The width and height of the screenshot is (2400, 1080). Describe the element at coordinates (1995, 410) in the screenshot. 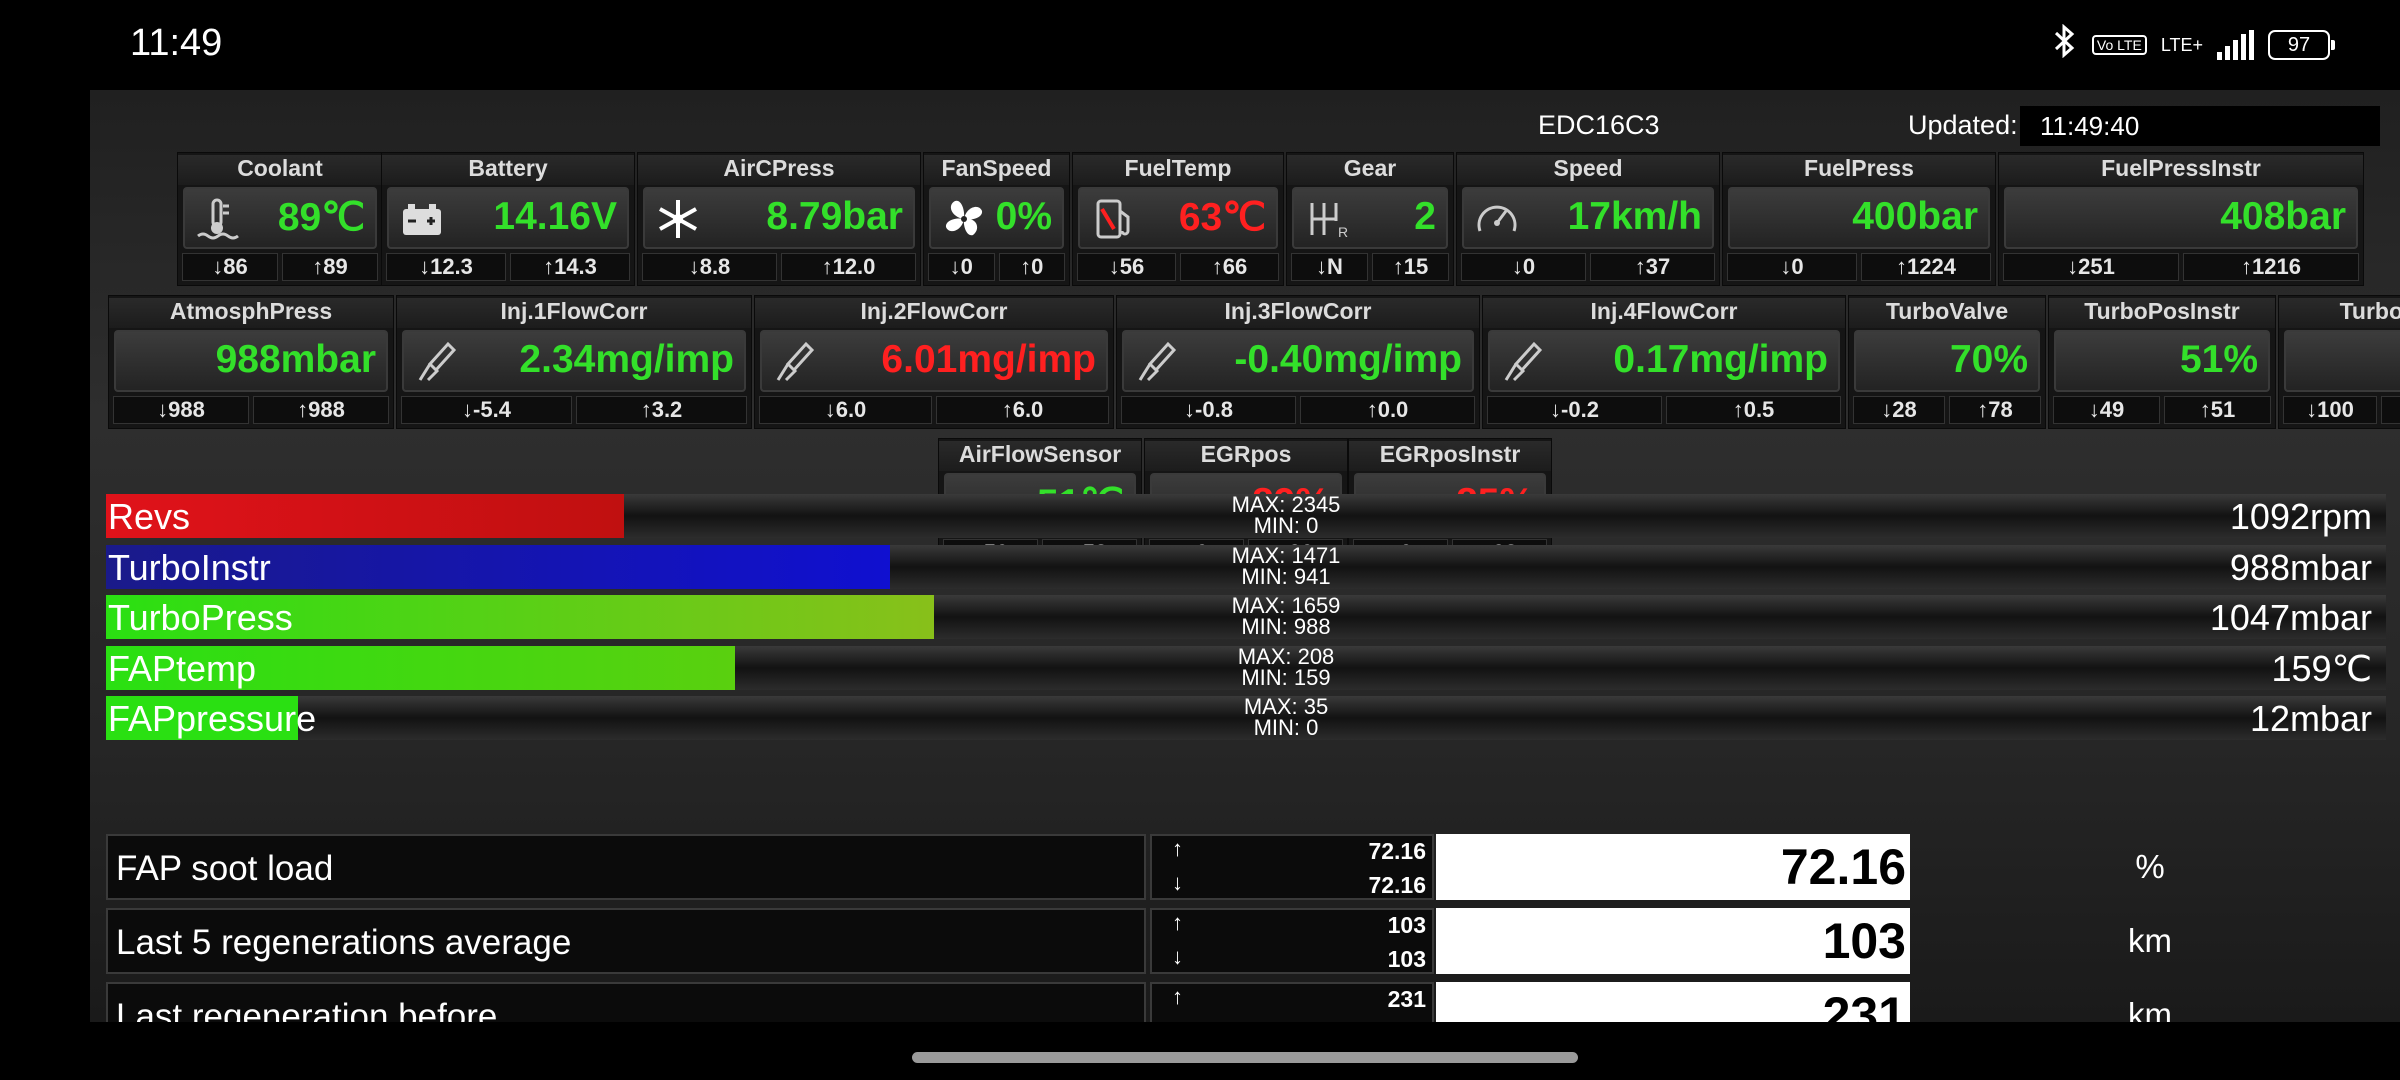

I see `gauge-max: ↑78` at that location.